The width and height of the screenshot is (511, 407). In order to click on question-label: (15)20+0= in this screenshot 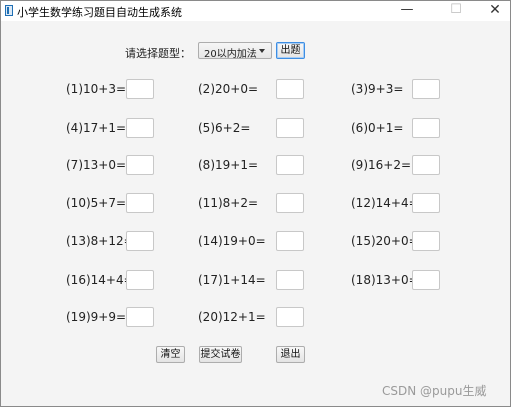, I will do `click(385, 241)`.